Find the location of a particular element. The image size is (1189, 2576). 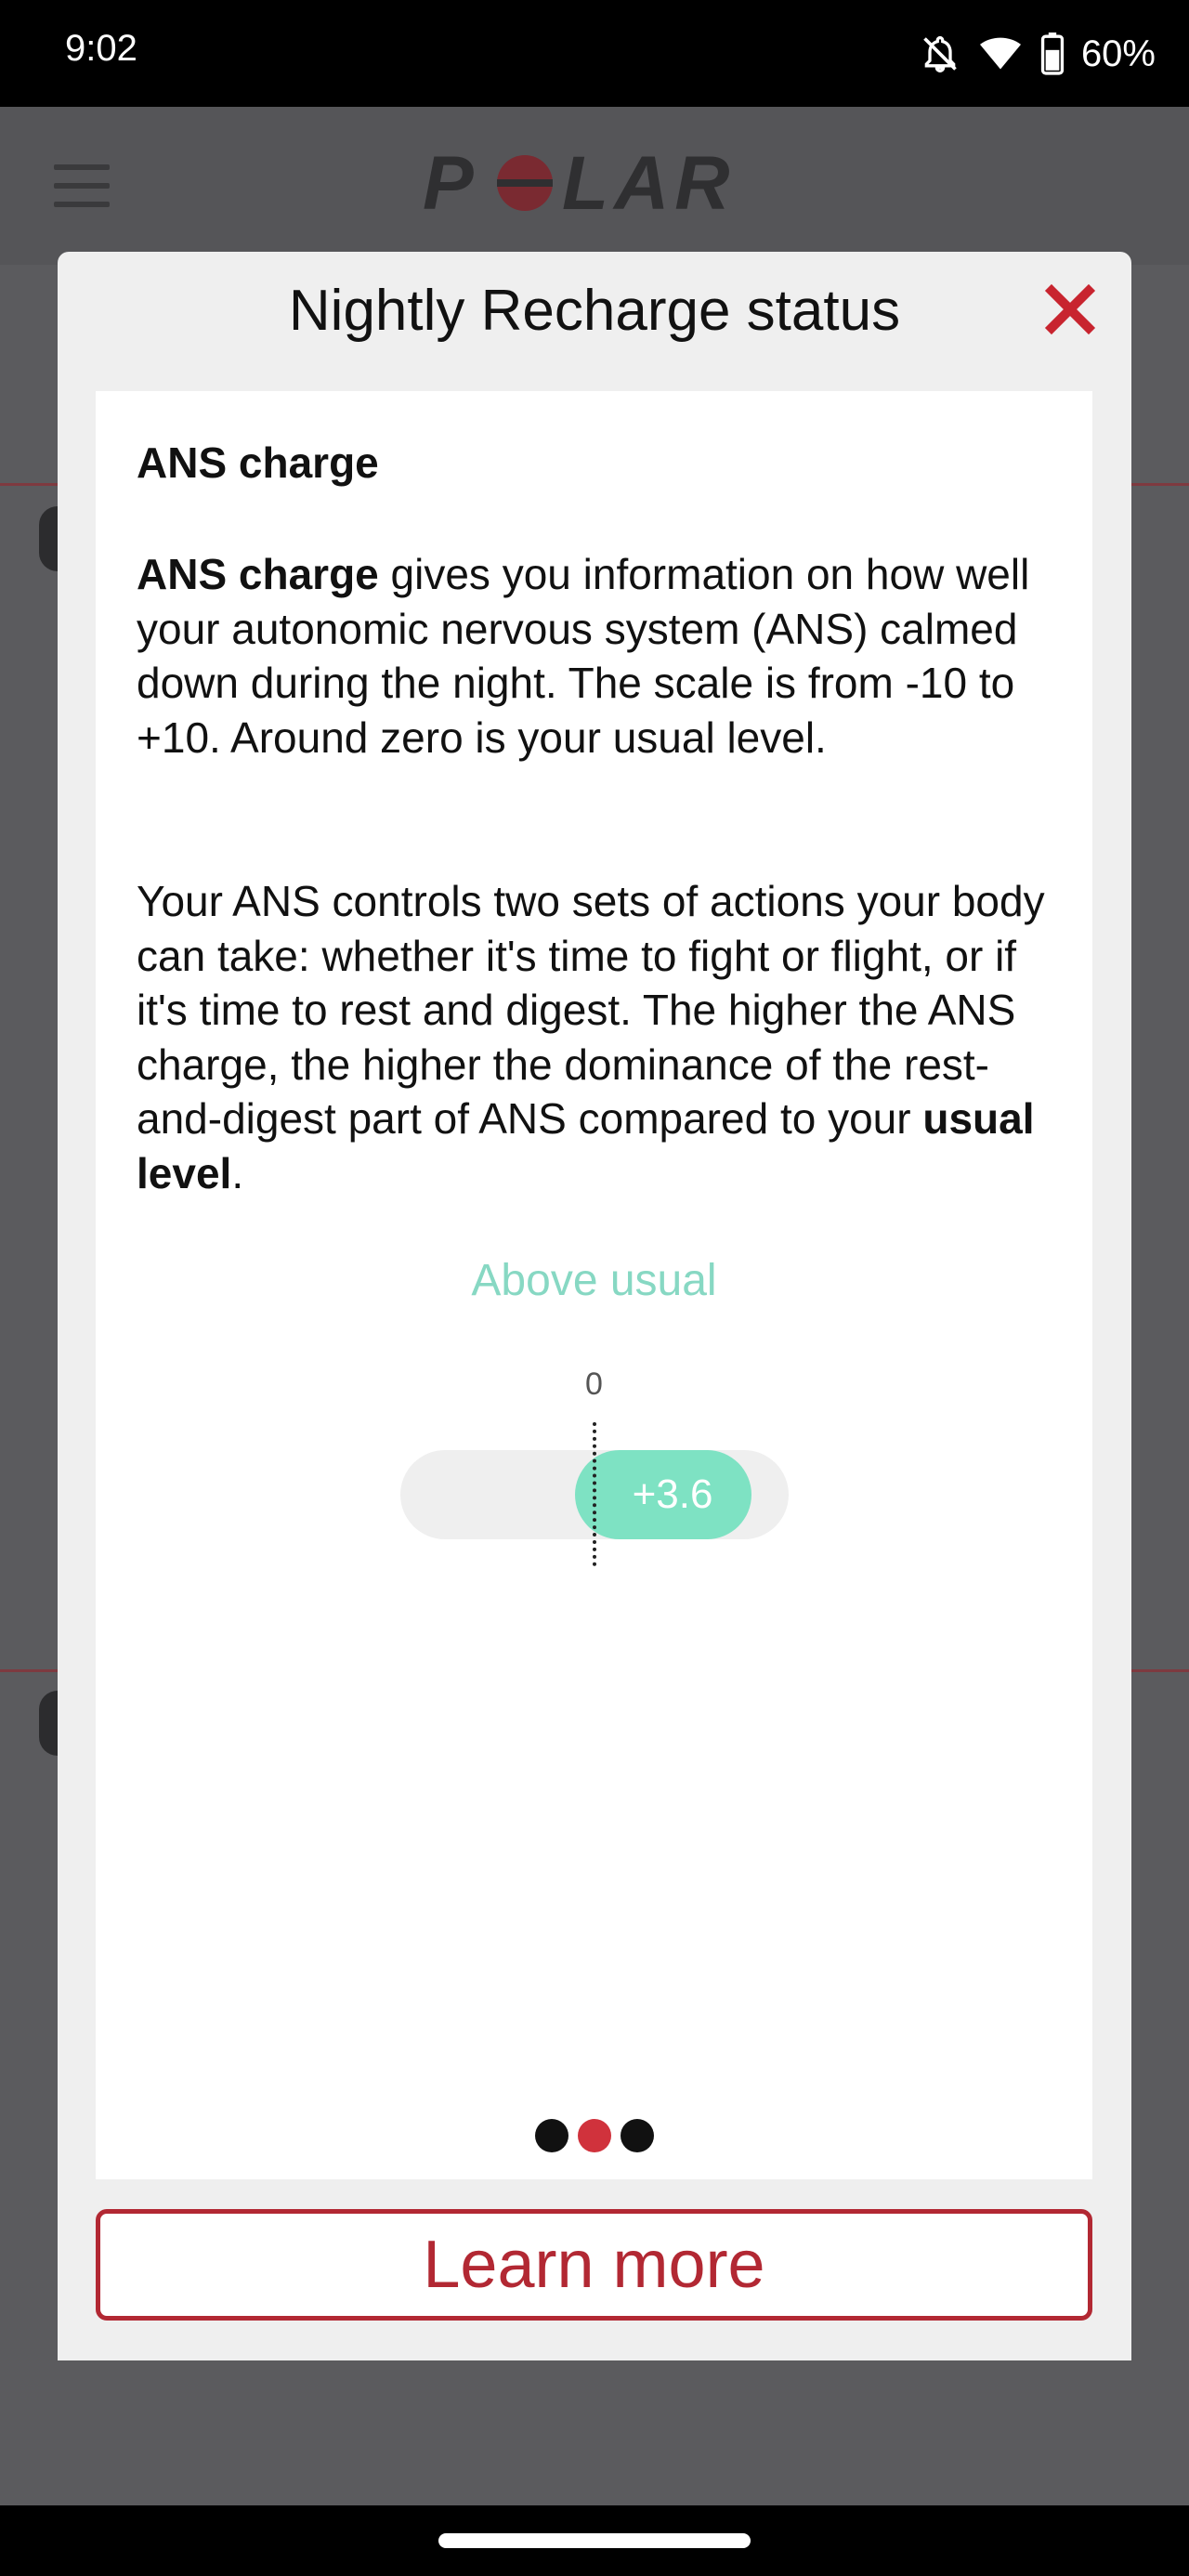

battery-percentage: 60% is located at coordinates (1118, 53).